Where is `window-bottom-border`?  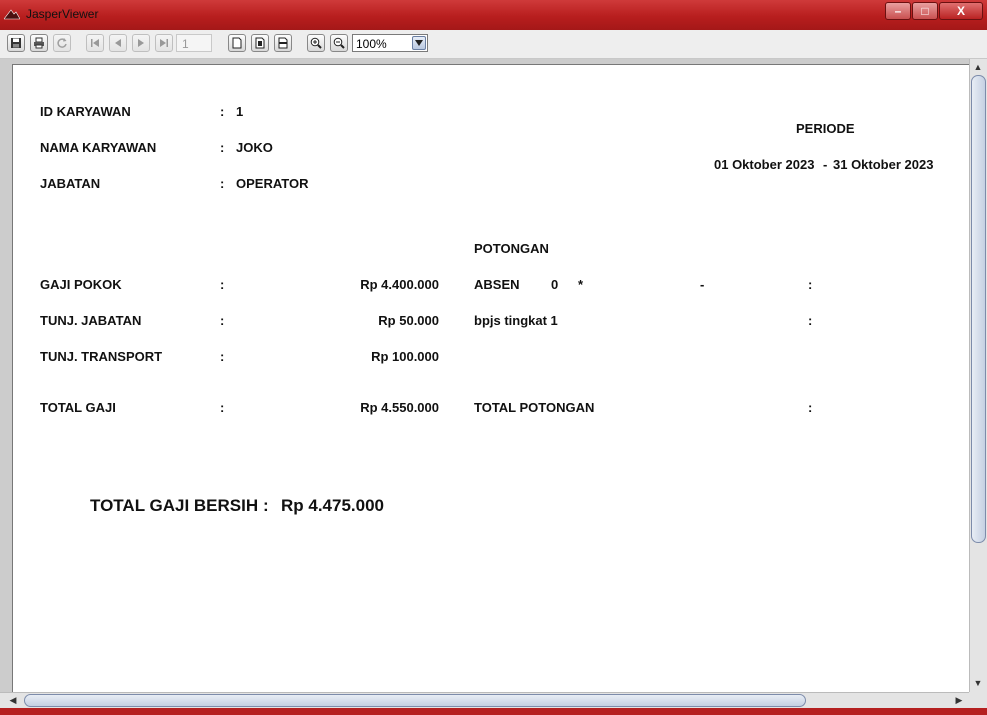 window-bottom-border is located at coordinates (493, 711).